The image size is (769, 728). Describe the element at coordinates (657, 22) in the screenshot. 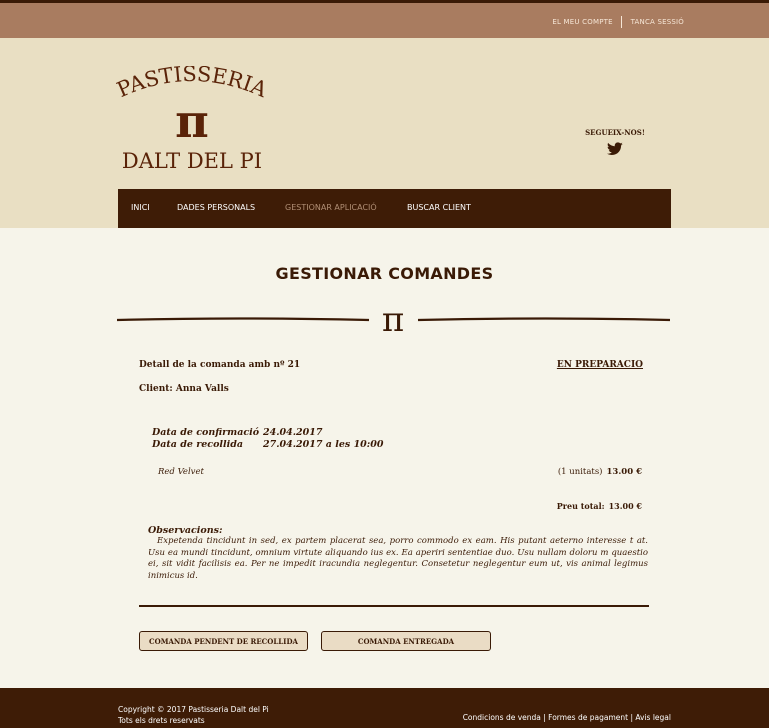

I see `logout-link: TANCA SESSIÓ` at that location.